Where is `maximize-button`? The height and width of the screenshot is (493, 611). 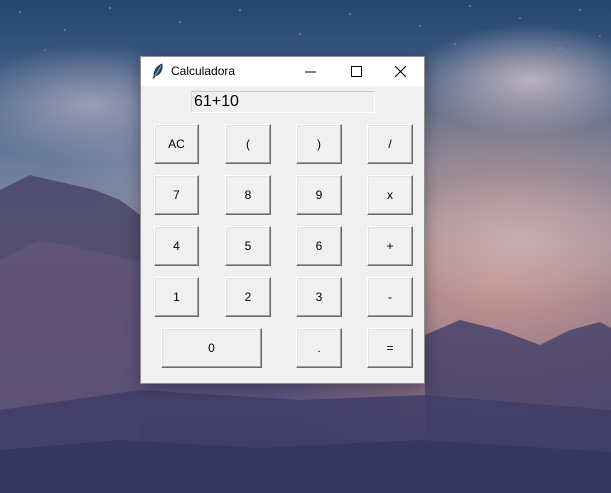 maximize-button is located at coordinates (357, 71).